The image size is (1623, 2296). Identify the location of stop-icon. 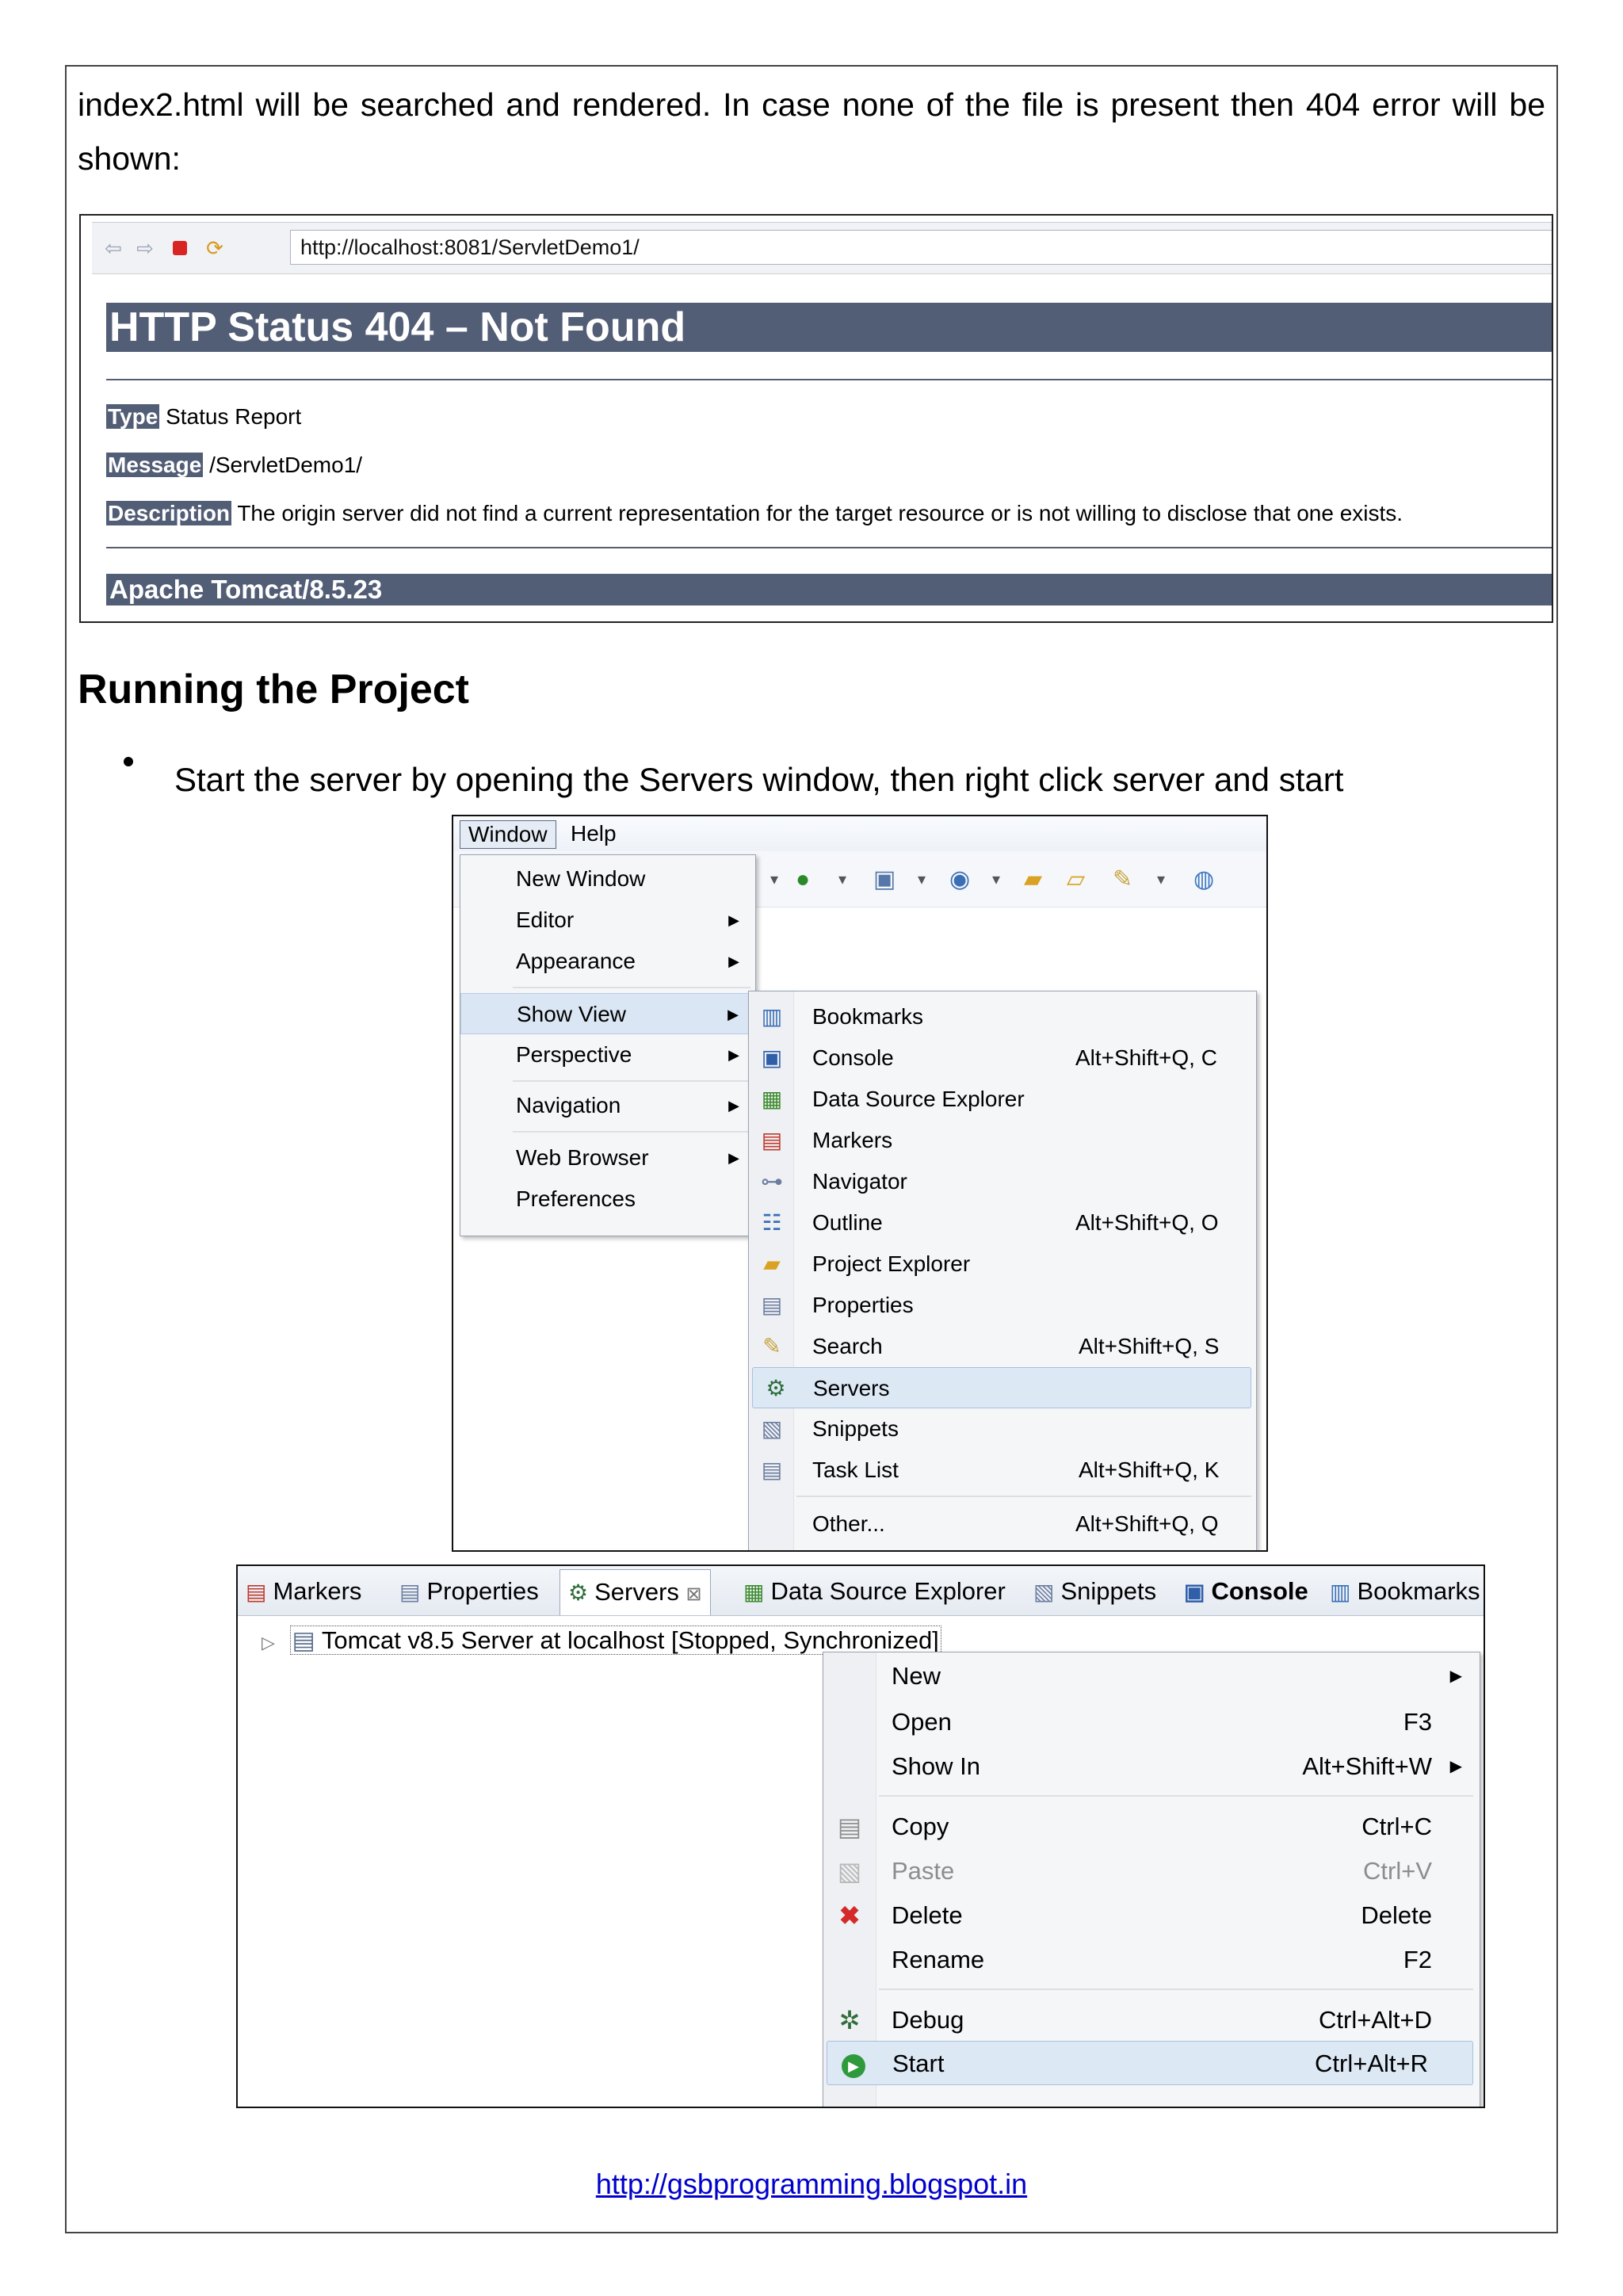
(180, 248).